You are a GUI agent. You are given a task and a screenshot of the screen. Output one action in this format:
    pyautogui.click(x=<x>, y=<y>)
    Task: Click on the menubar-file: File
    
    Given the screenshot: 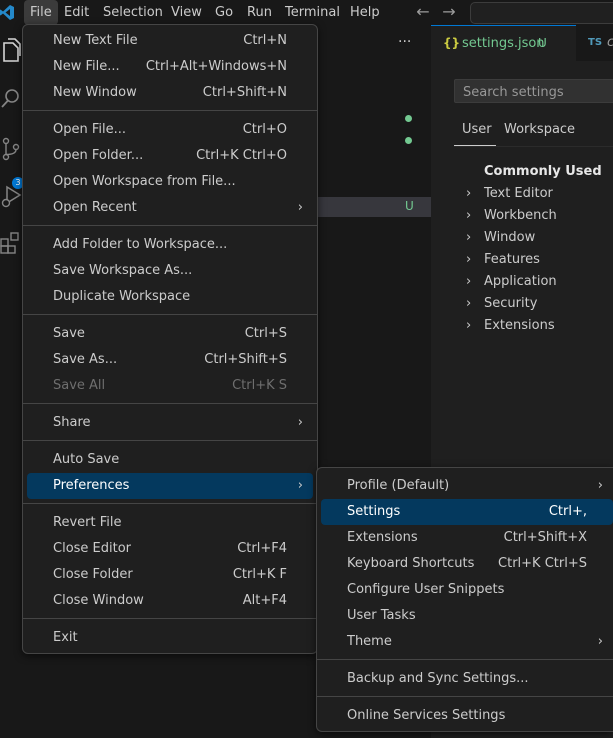 What is the action you would take?
    pyautogui.click(x=41, y=12)
    